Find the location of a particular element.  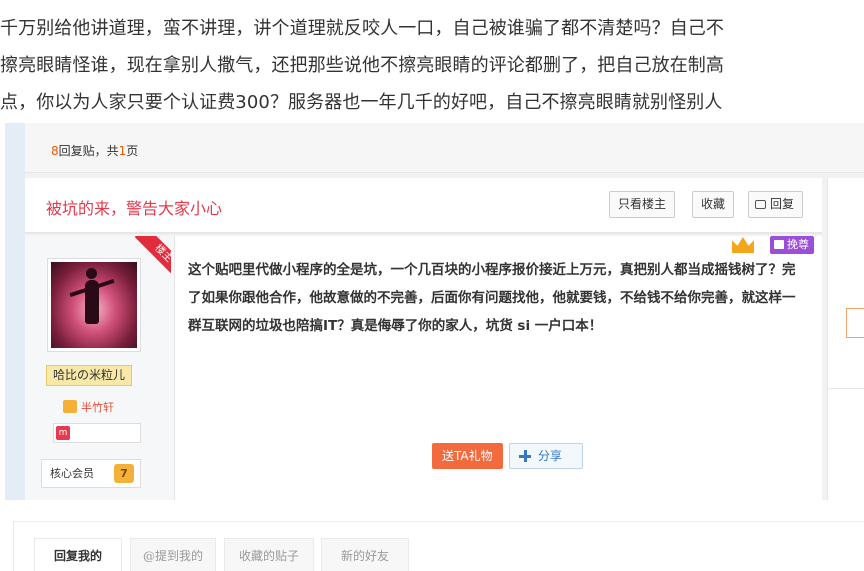

plus-icon is located at coordinates (525, 456).